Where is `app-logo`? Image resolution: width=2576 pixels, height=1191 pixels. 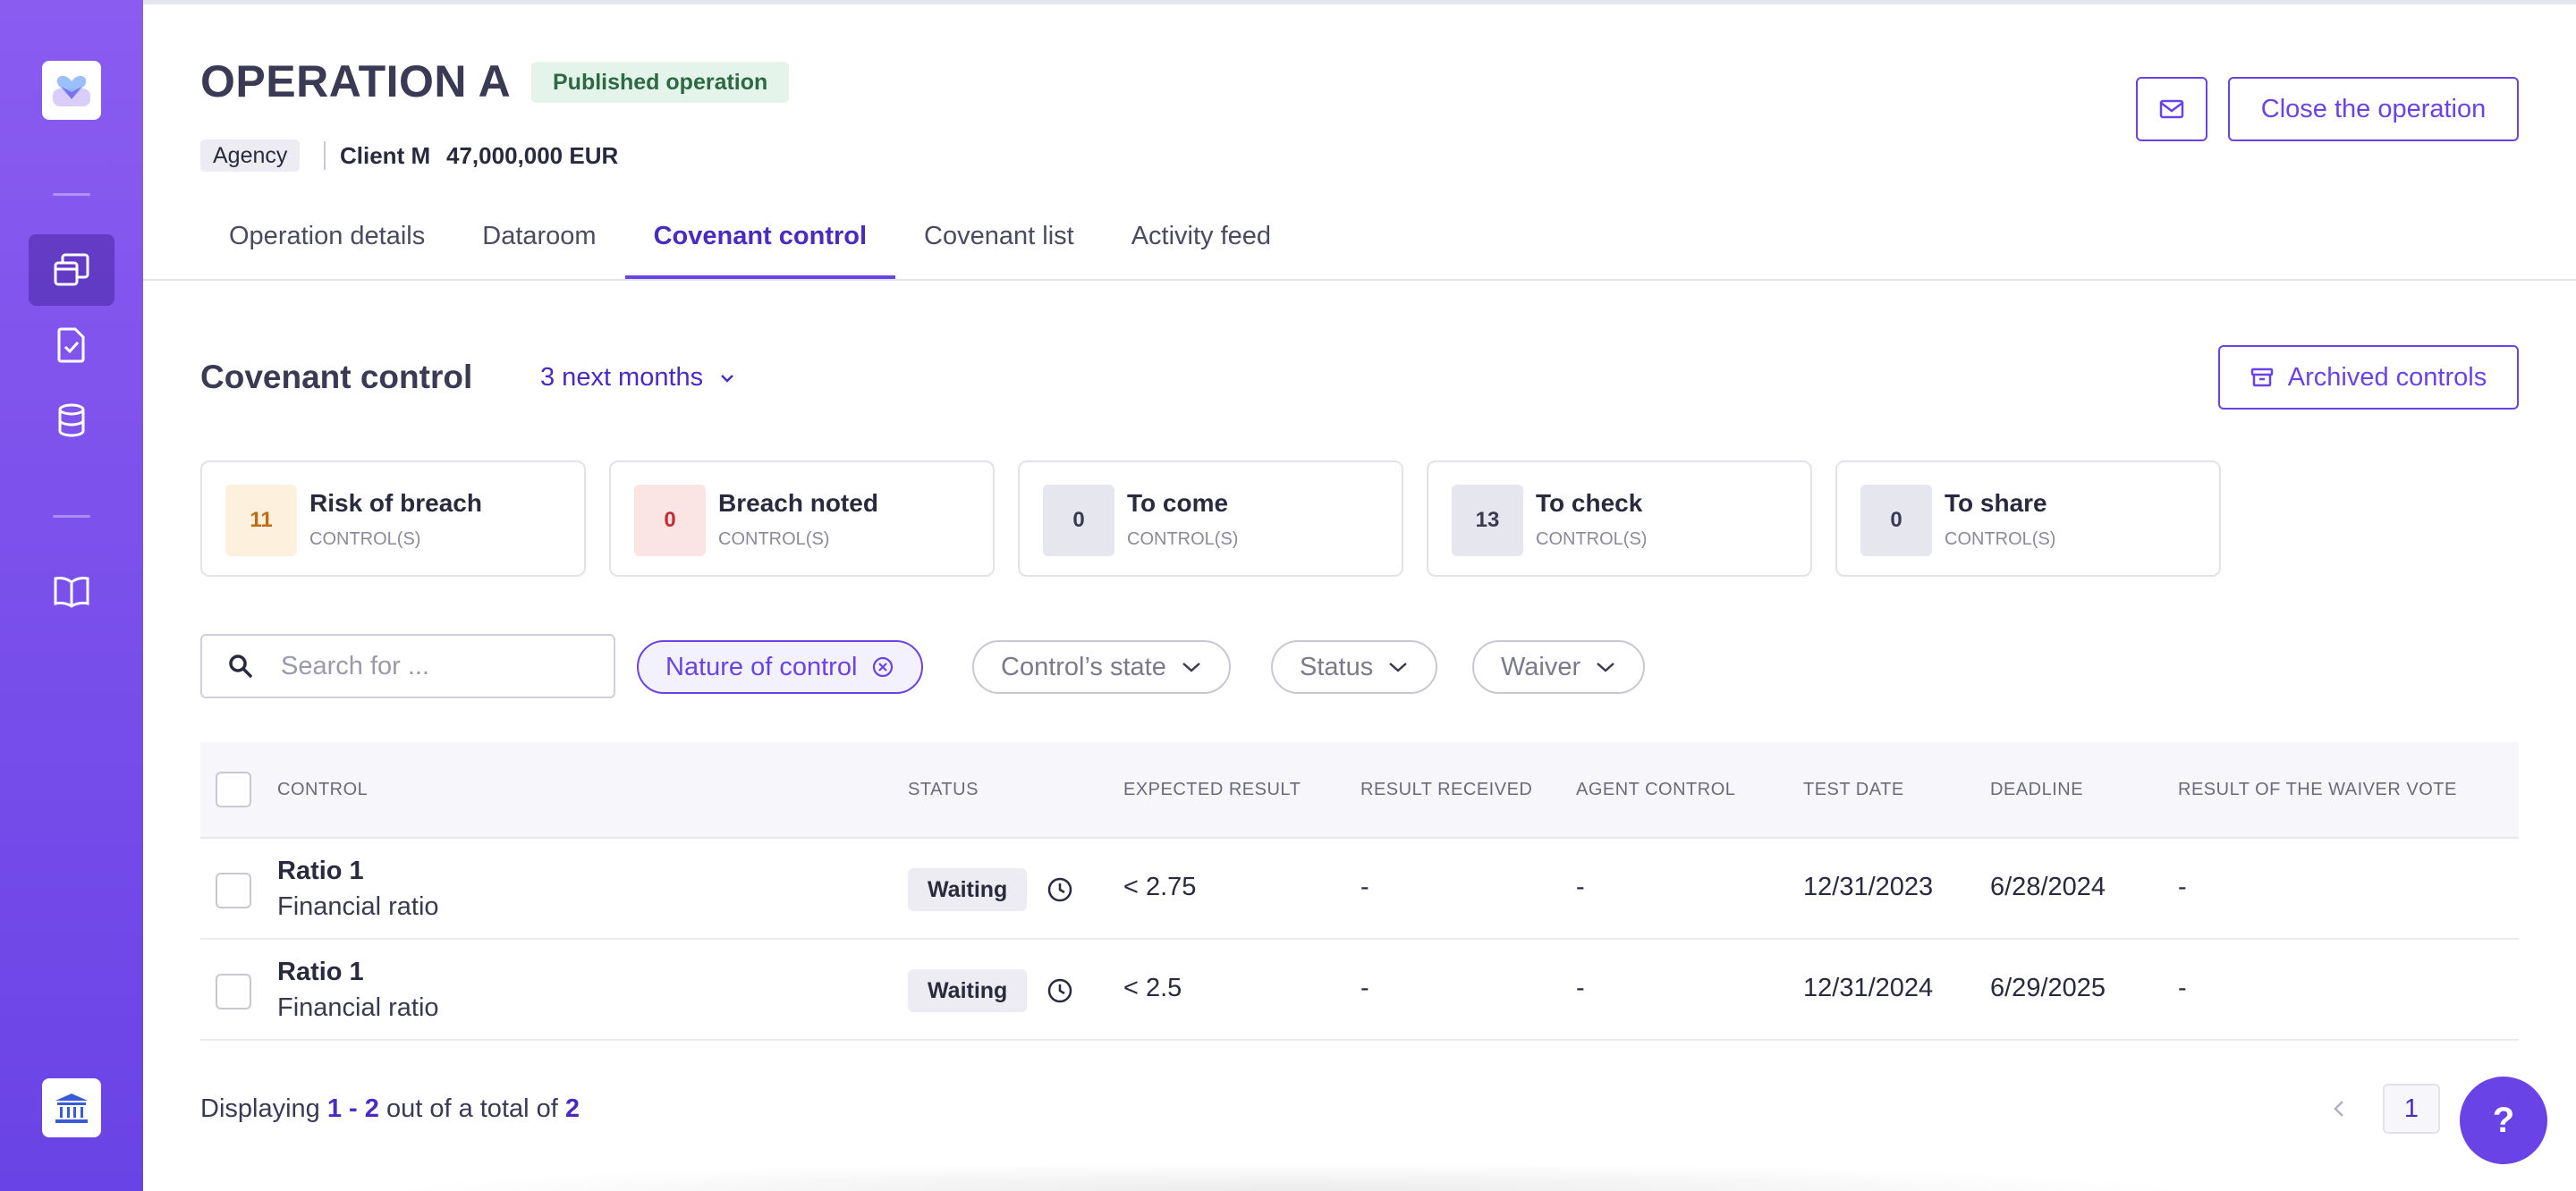 app-logo is located at coordinates (71, 90).